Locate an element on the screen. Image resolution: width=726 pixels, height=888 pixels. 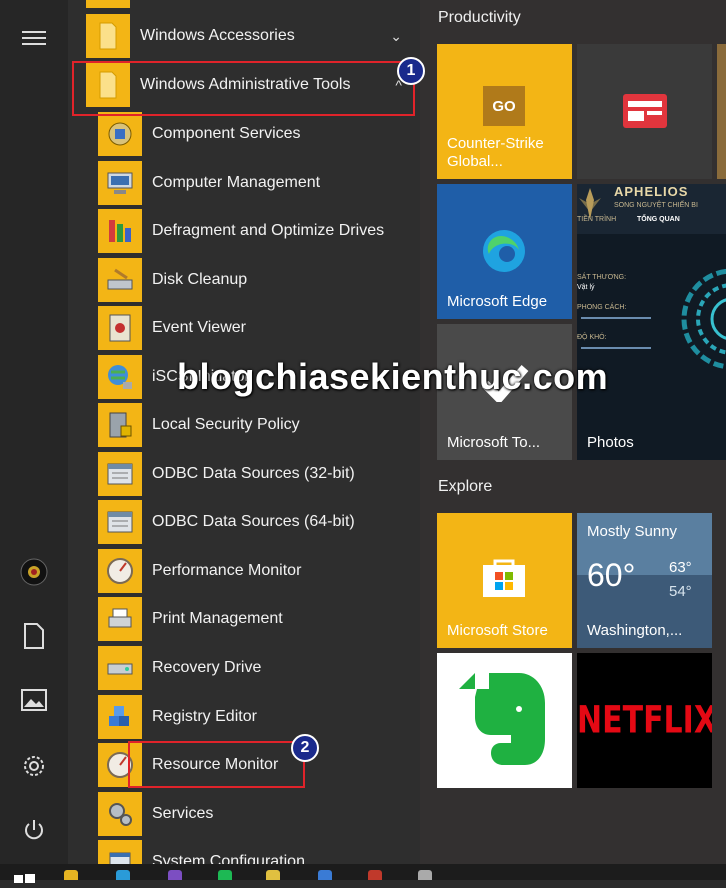
app-event-viewer: Event Viewer is located at coordinates (258, 328).